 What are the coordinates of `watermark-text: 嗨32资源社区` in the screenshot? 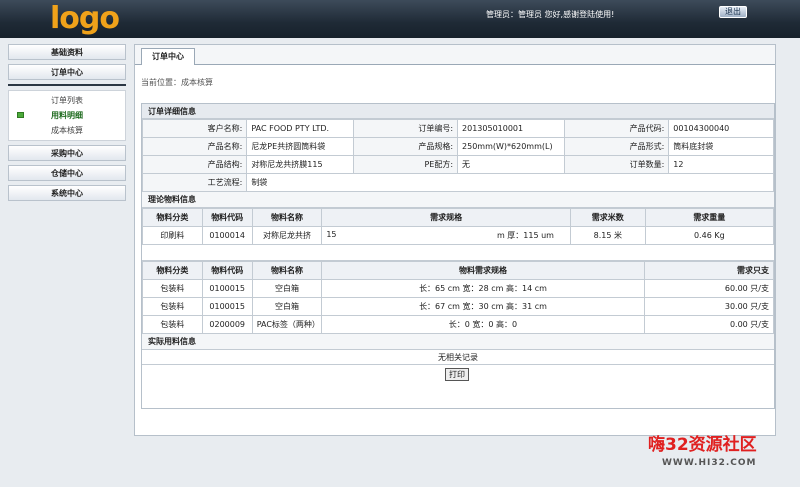 It's located at (702, 445).